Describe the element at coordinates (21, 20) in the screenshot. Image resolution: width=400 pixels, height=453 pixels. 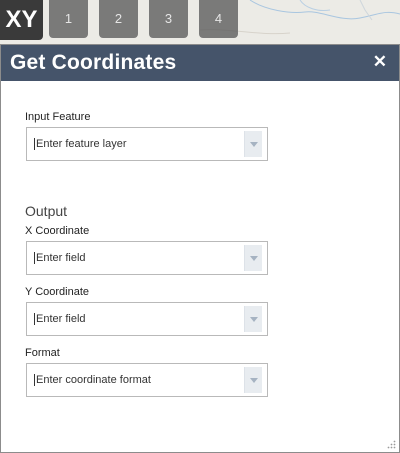
I see `xy-widget-button: XY` at that location.